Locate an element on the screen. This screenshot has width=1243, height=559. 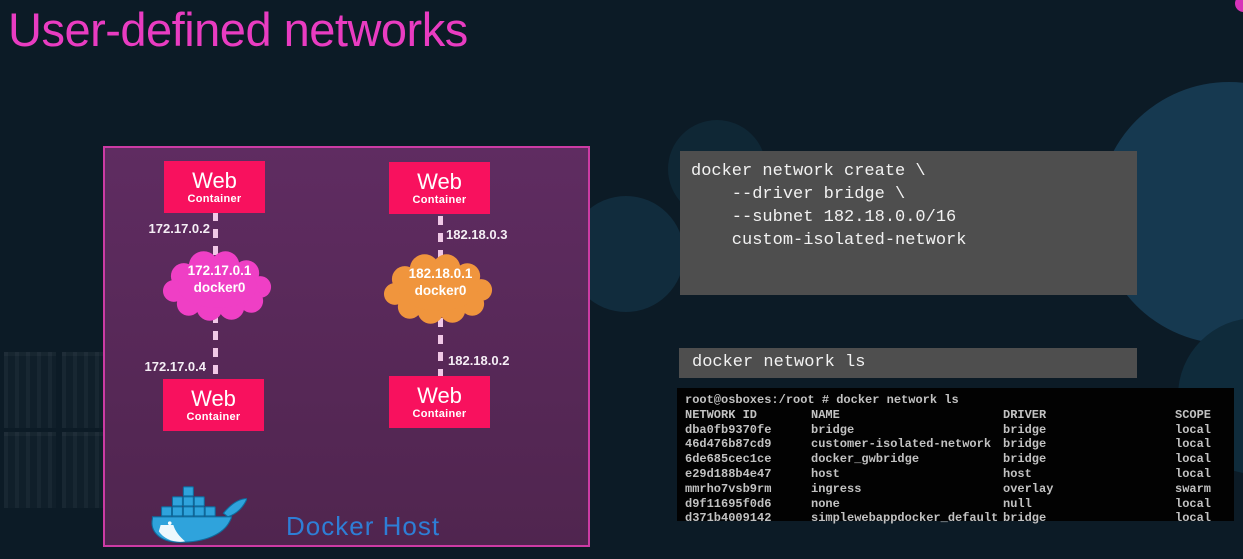
docker0-cloud-pink: 172.17.0.1 docker0 is located at coordinates (219, 285).